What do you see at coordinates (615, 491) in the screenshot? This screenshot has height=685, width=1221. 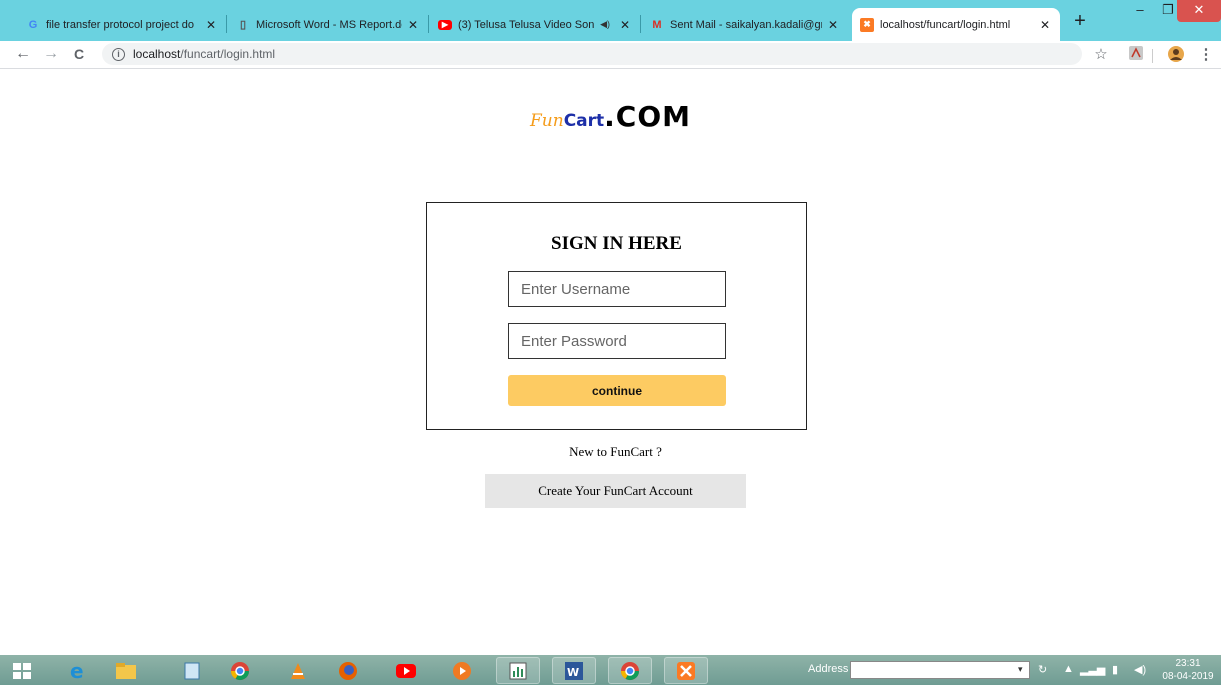 I see `create-account-button: Create Your FunCart Account` at bounding box center [615, 491].